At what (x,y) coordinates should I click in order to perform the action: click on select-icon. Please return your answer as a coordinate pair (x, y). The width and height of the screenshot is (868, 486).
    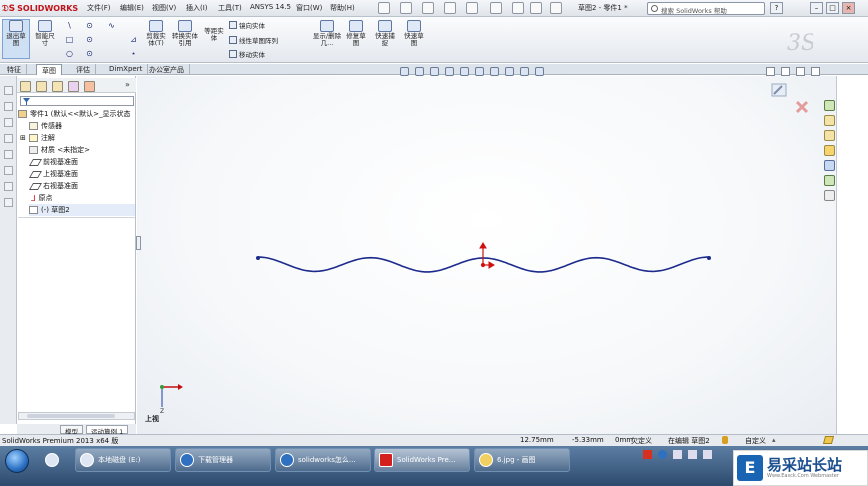
    Looking at the image, I should click on (496, 8).